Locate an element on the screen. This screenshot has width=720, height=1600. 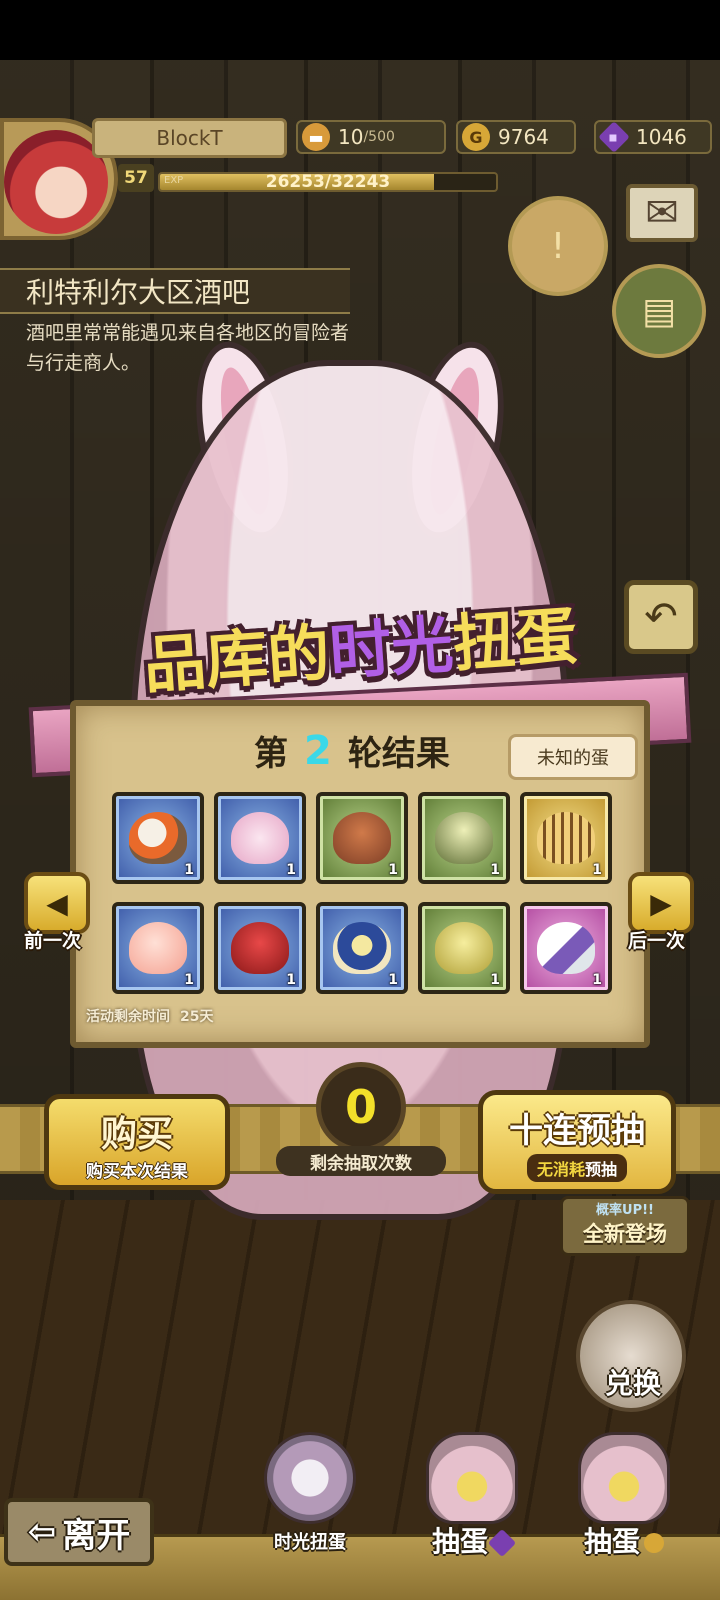
prev-round-label: 前一次 is located at coordinates (53, 941).